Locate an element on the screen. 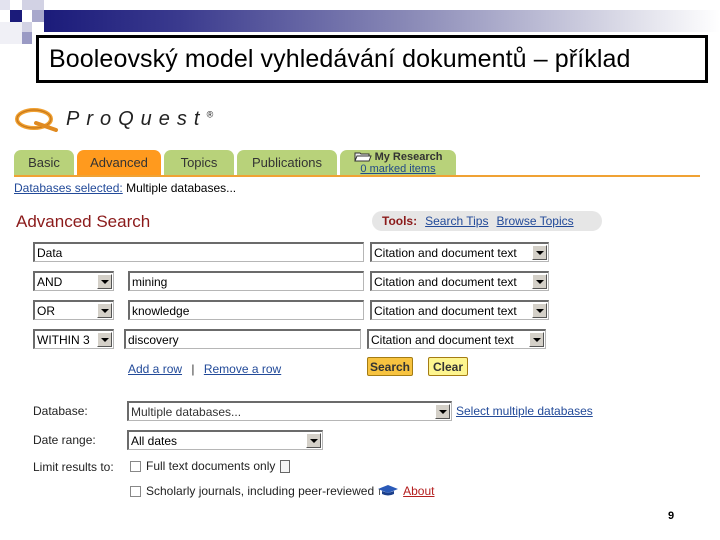  page-title: Advanced Search is located at coordinates (83, 221).